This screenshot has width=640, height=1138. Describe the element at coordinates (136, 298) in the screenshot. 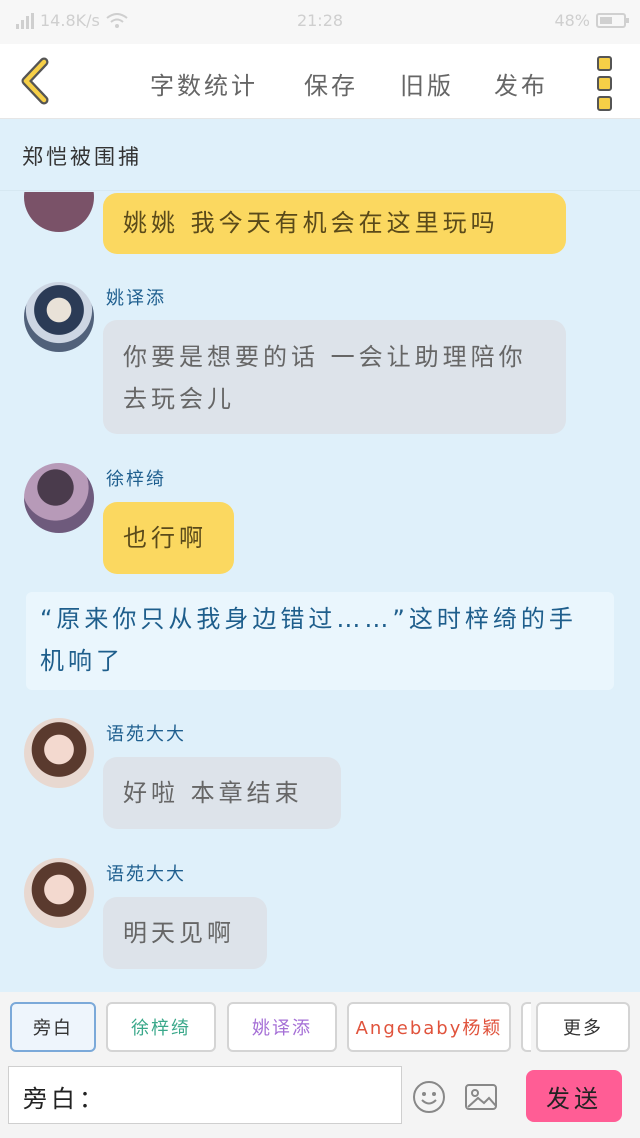

I see `speaker-name: 姚译添` at that location.